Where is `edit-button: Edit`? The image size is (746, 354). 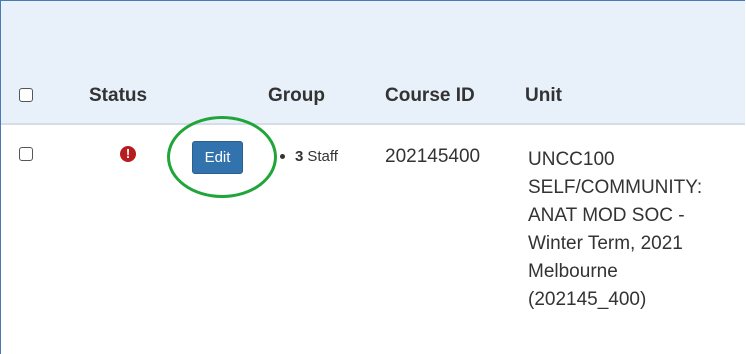
edit-button: Edit is located at coordinates (217, 157).